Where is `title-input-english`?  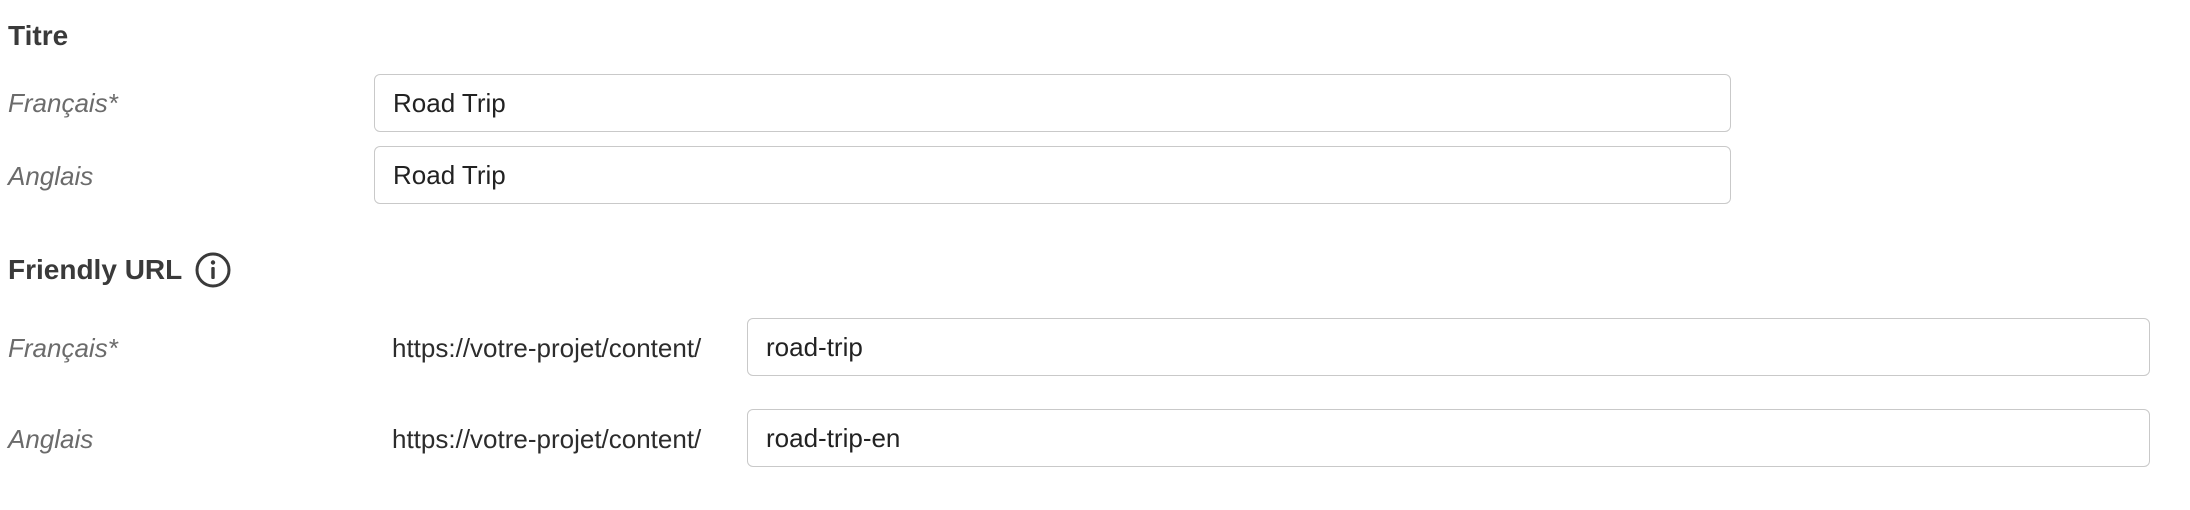
title-input-english is located at coordinates (1052, 175).